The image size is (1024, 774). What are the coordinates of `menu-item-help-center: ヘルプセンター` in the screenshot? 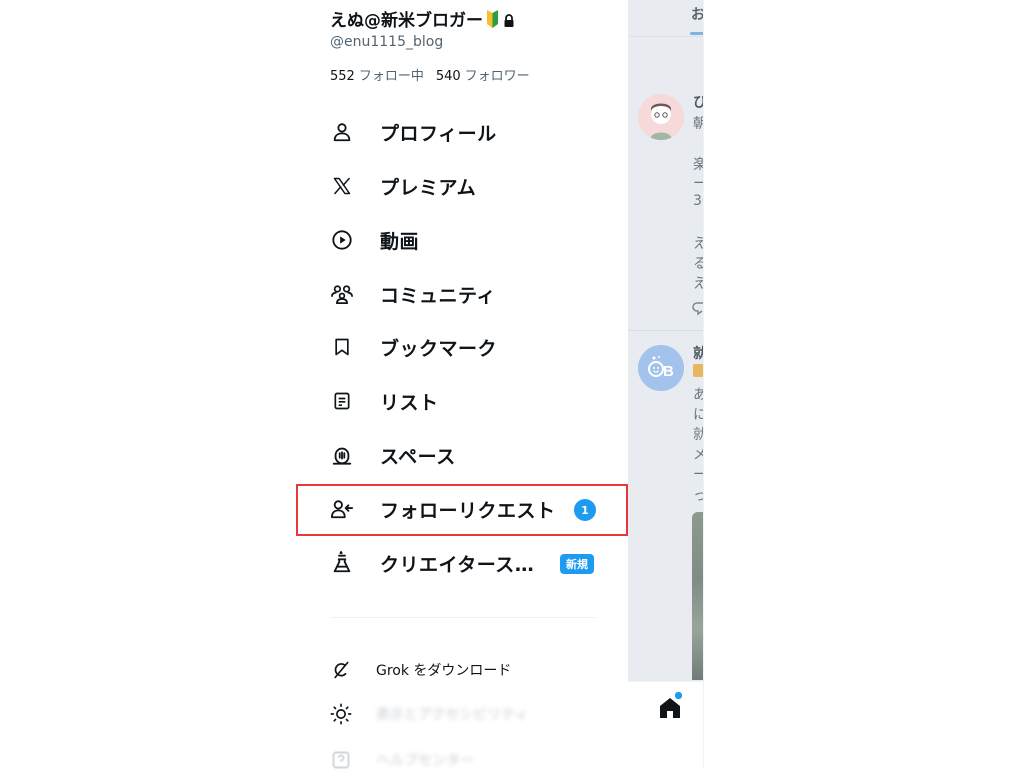 It's located at (463, 760).